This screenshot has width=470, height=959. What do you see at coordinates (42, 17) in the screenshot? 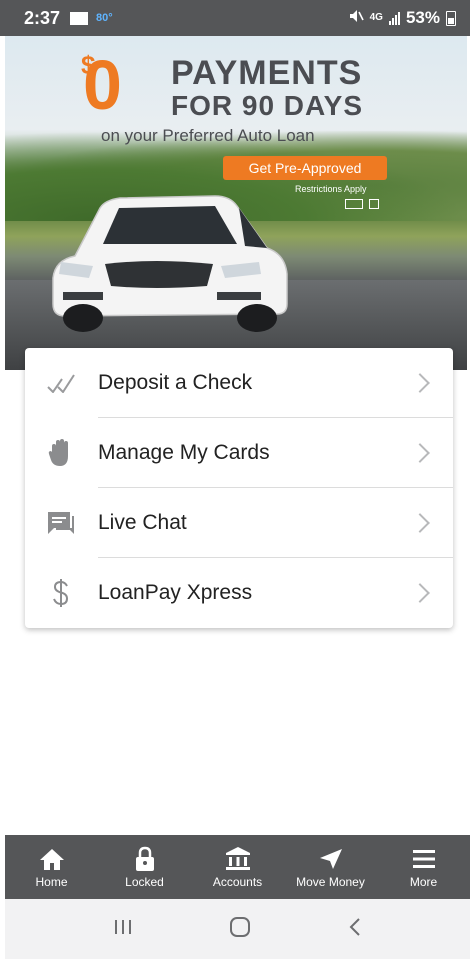
I see `status-time: 2:37` at bounding box center [42, 17].